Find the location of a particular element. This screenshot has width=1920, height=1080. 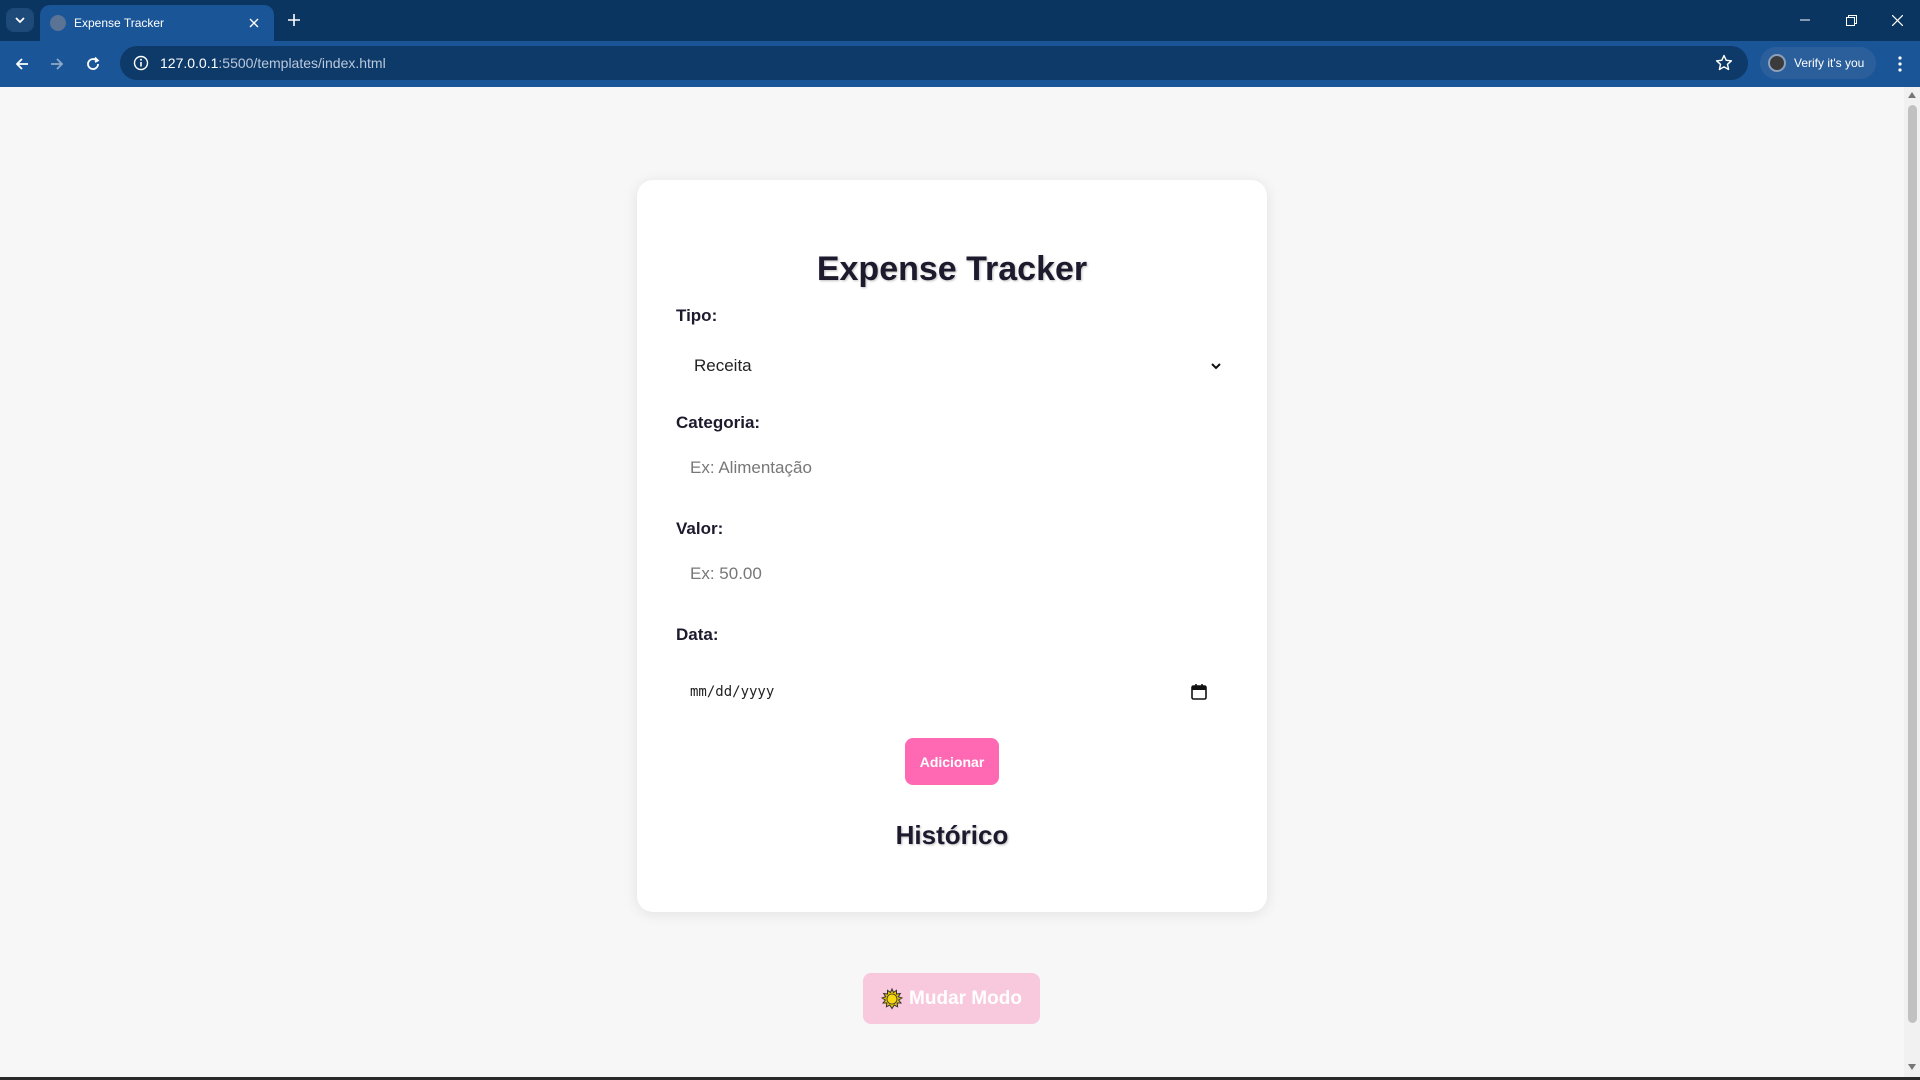

site-info-button is located at coordinates (141, 63).